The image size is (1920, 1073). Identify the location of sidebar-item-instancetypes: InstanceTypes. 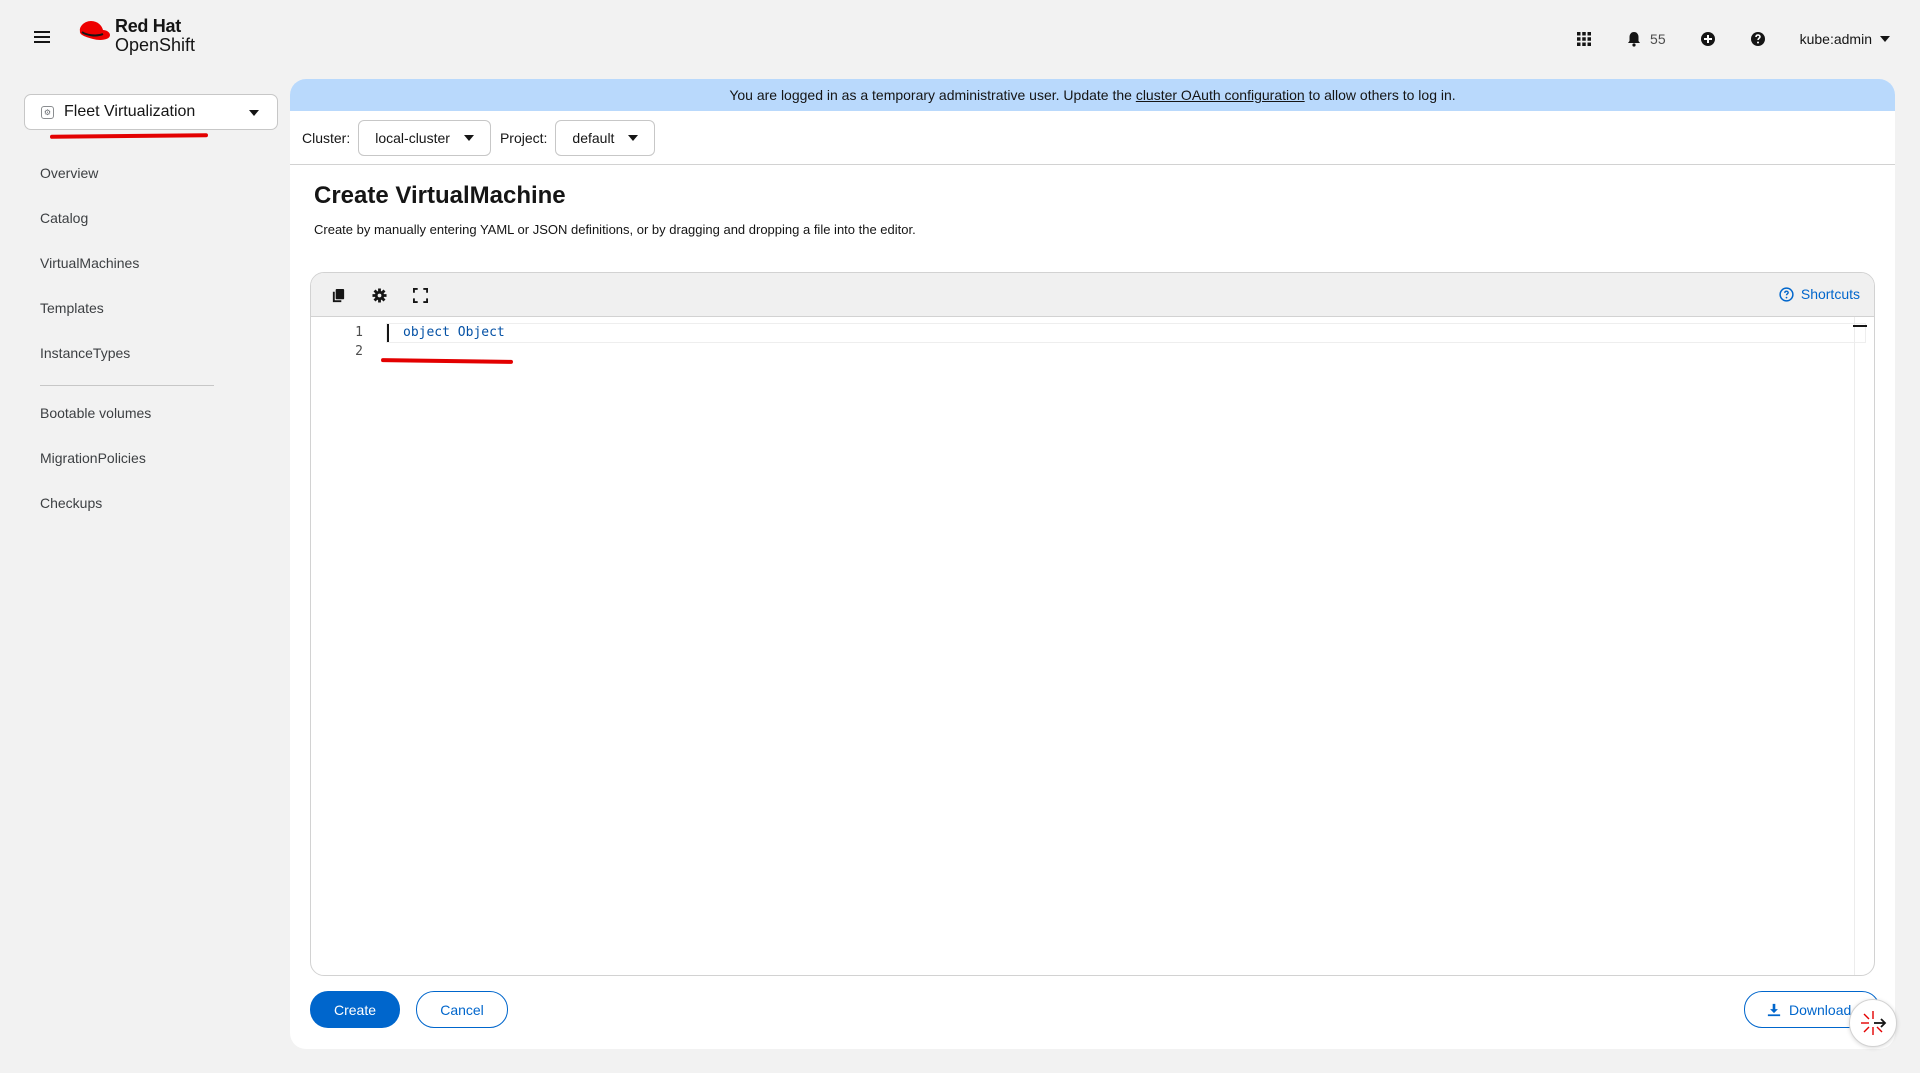
(134, 362).